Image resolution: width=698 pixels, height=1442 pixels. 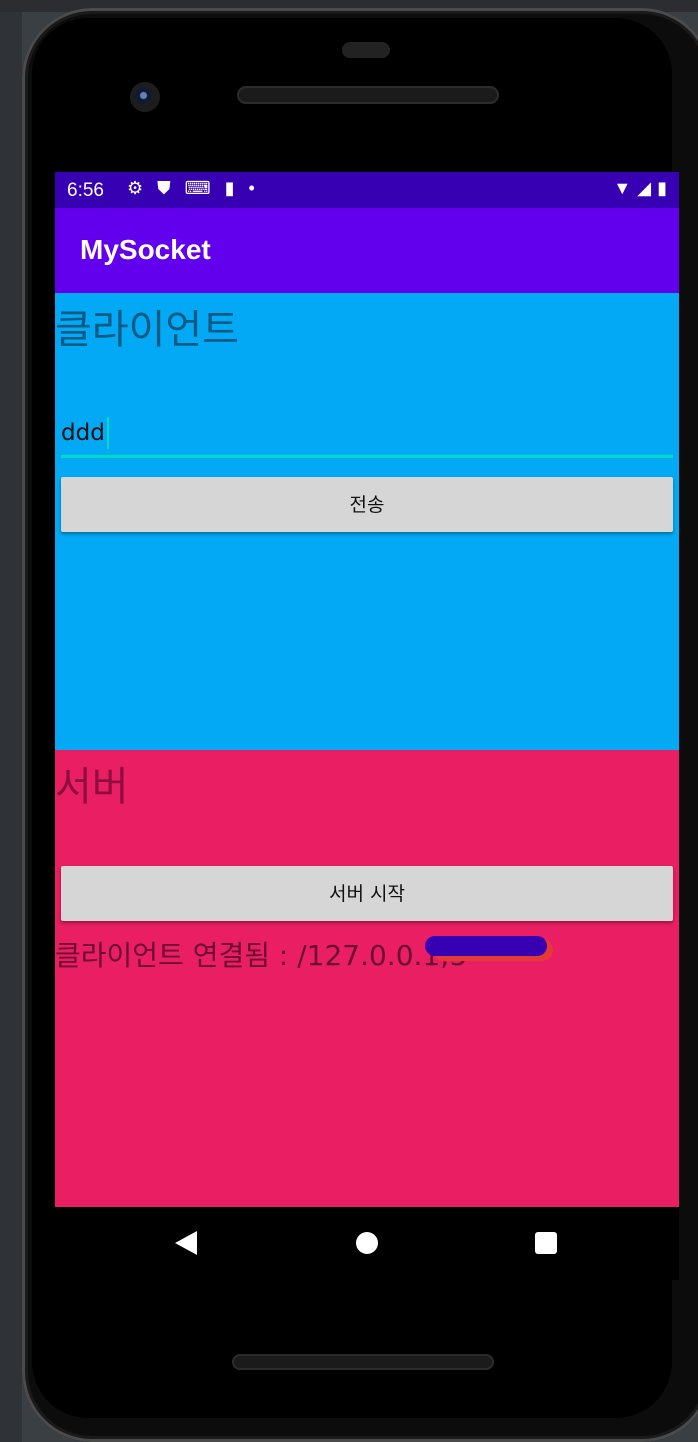 What do you see at coordinates (662, 188) in the screenshot?
I see `battery-icon: ▮` at bounding box center [662, 188].